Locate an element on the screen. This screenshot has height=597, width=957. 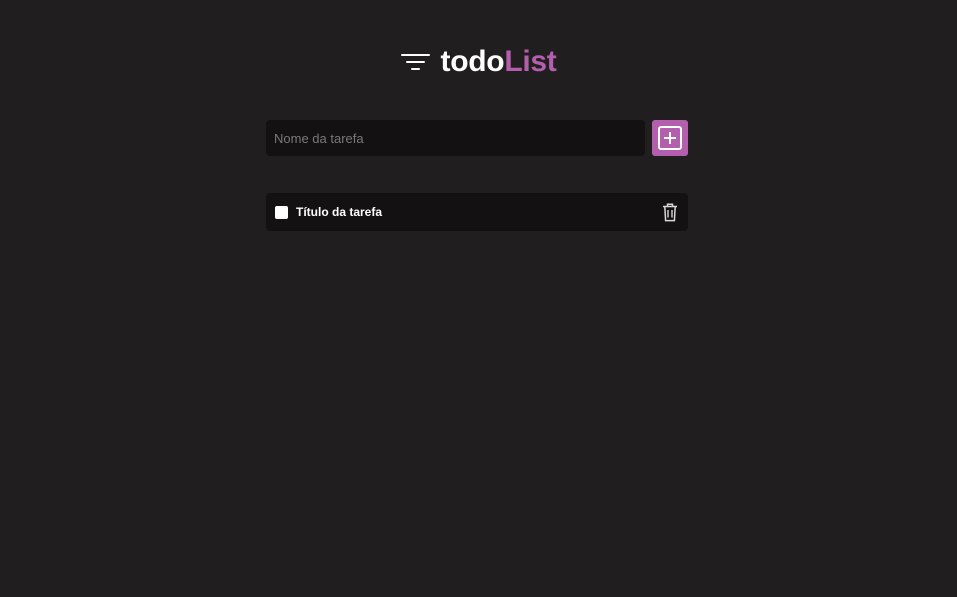
task-item: Título da tarefa is located at coordinates (477, 212).